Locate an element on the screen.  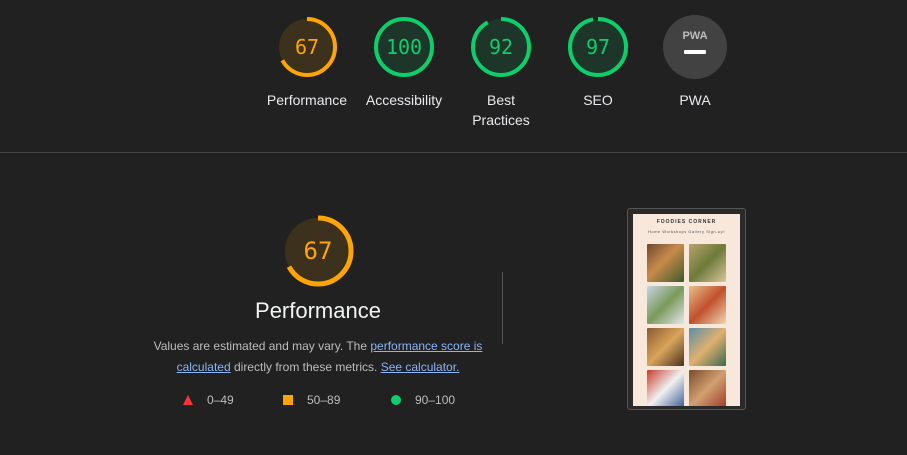
desc-text-1: Values are estimated and may vary. The is located at coordinates (262, 346).